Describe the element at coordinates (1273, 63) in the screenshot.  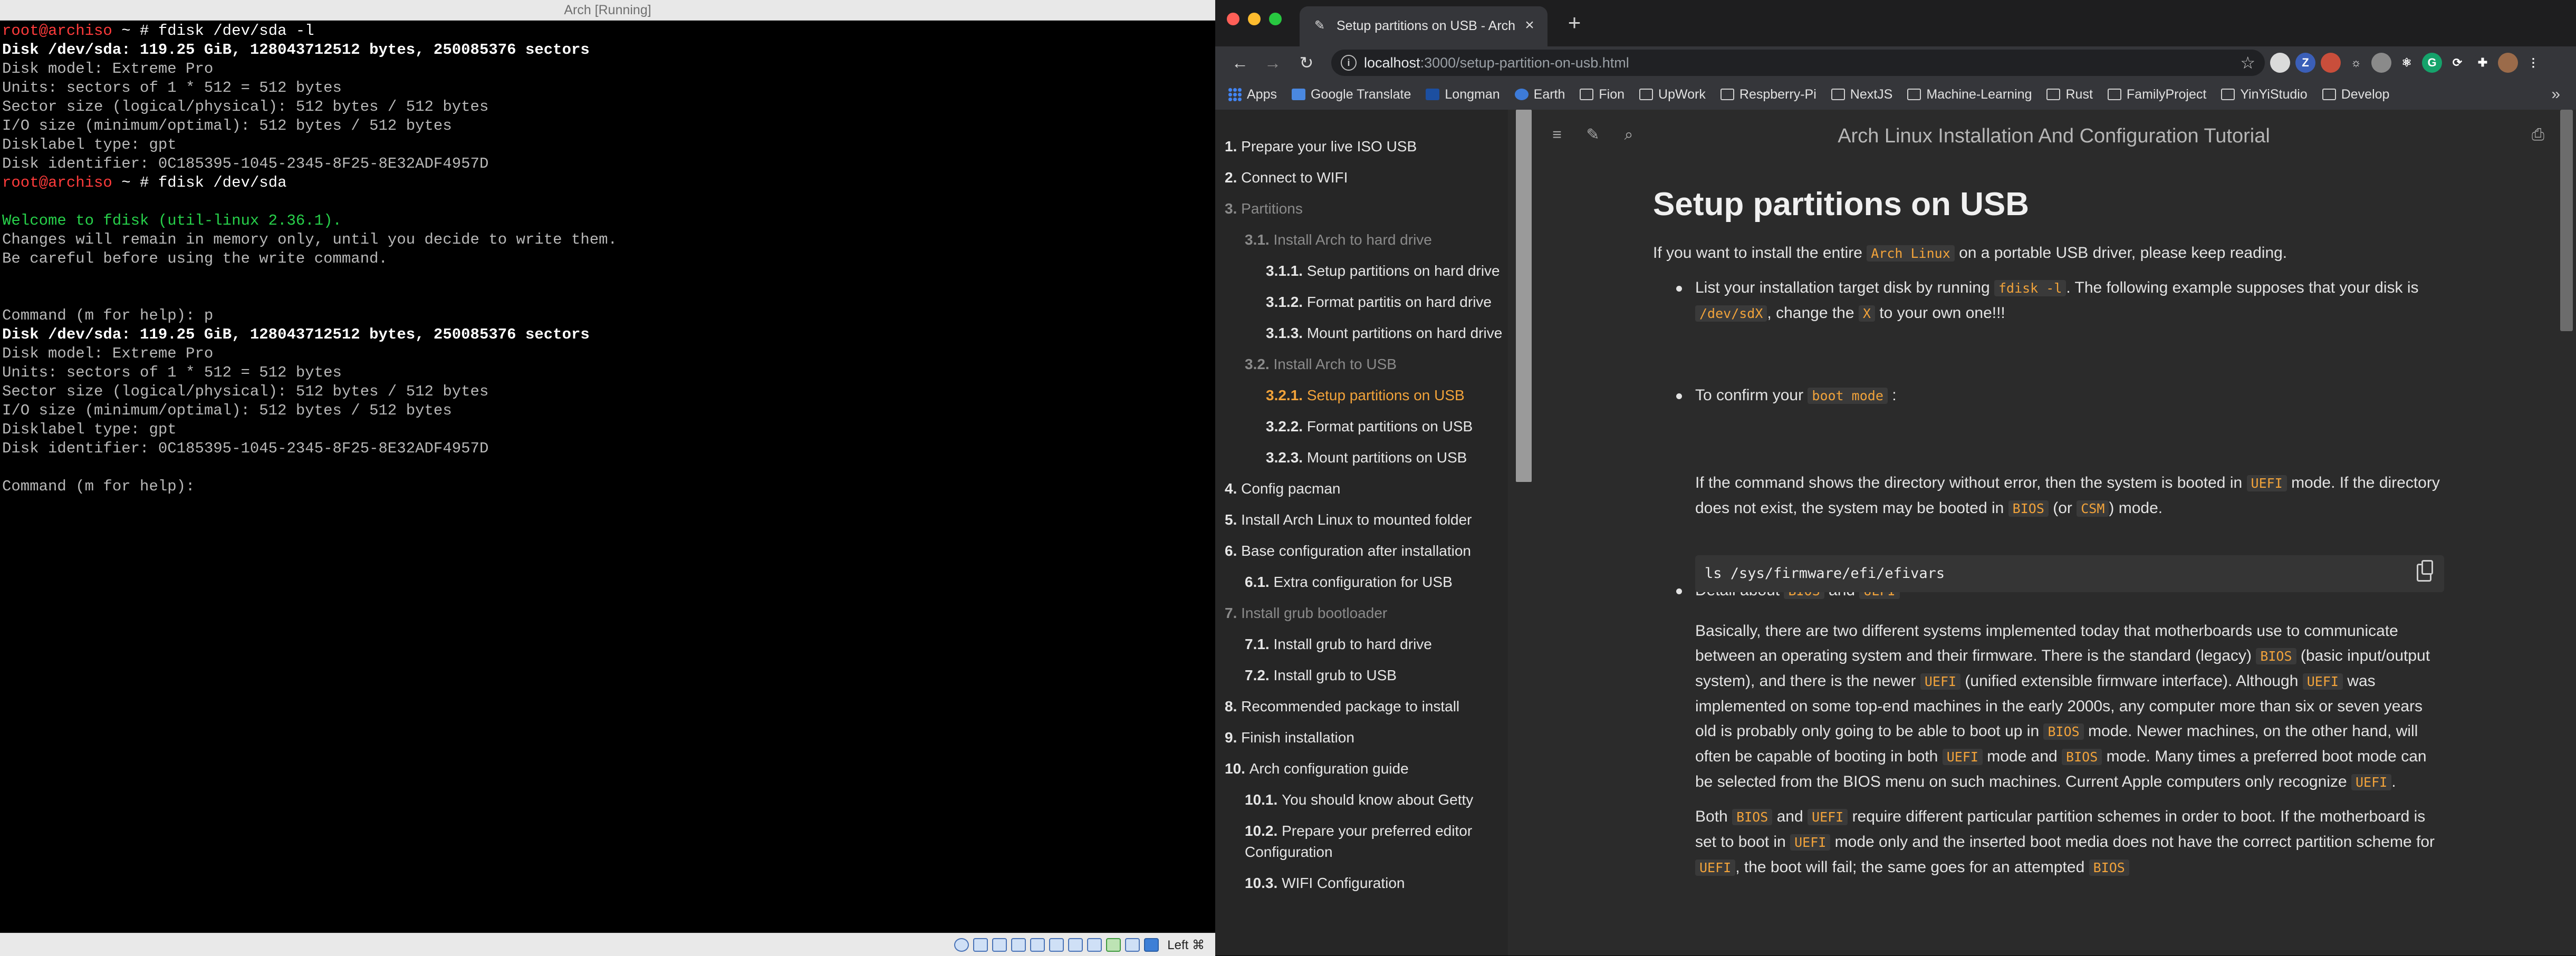
I see `forward-icon: →` at that location.